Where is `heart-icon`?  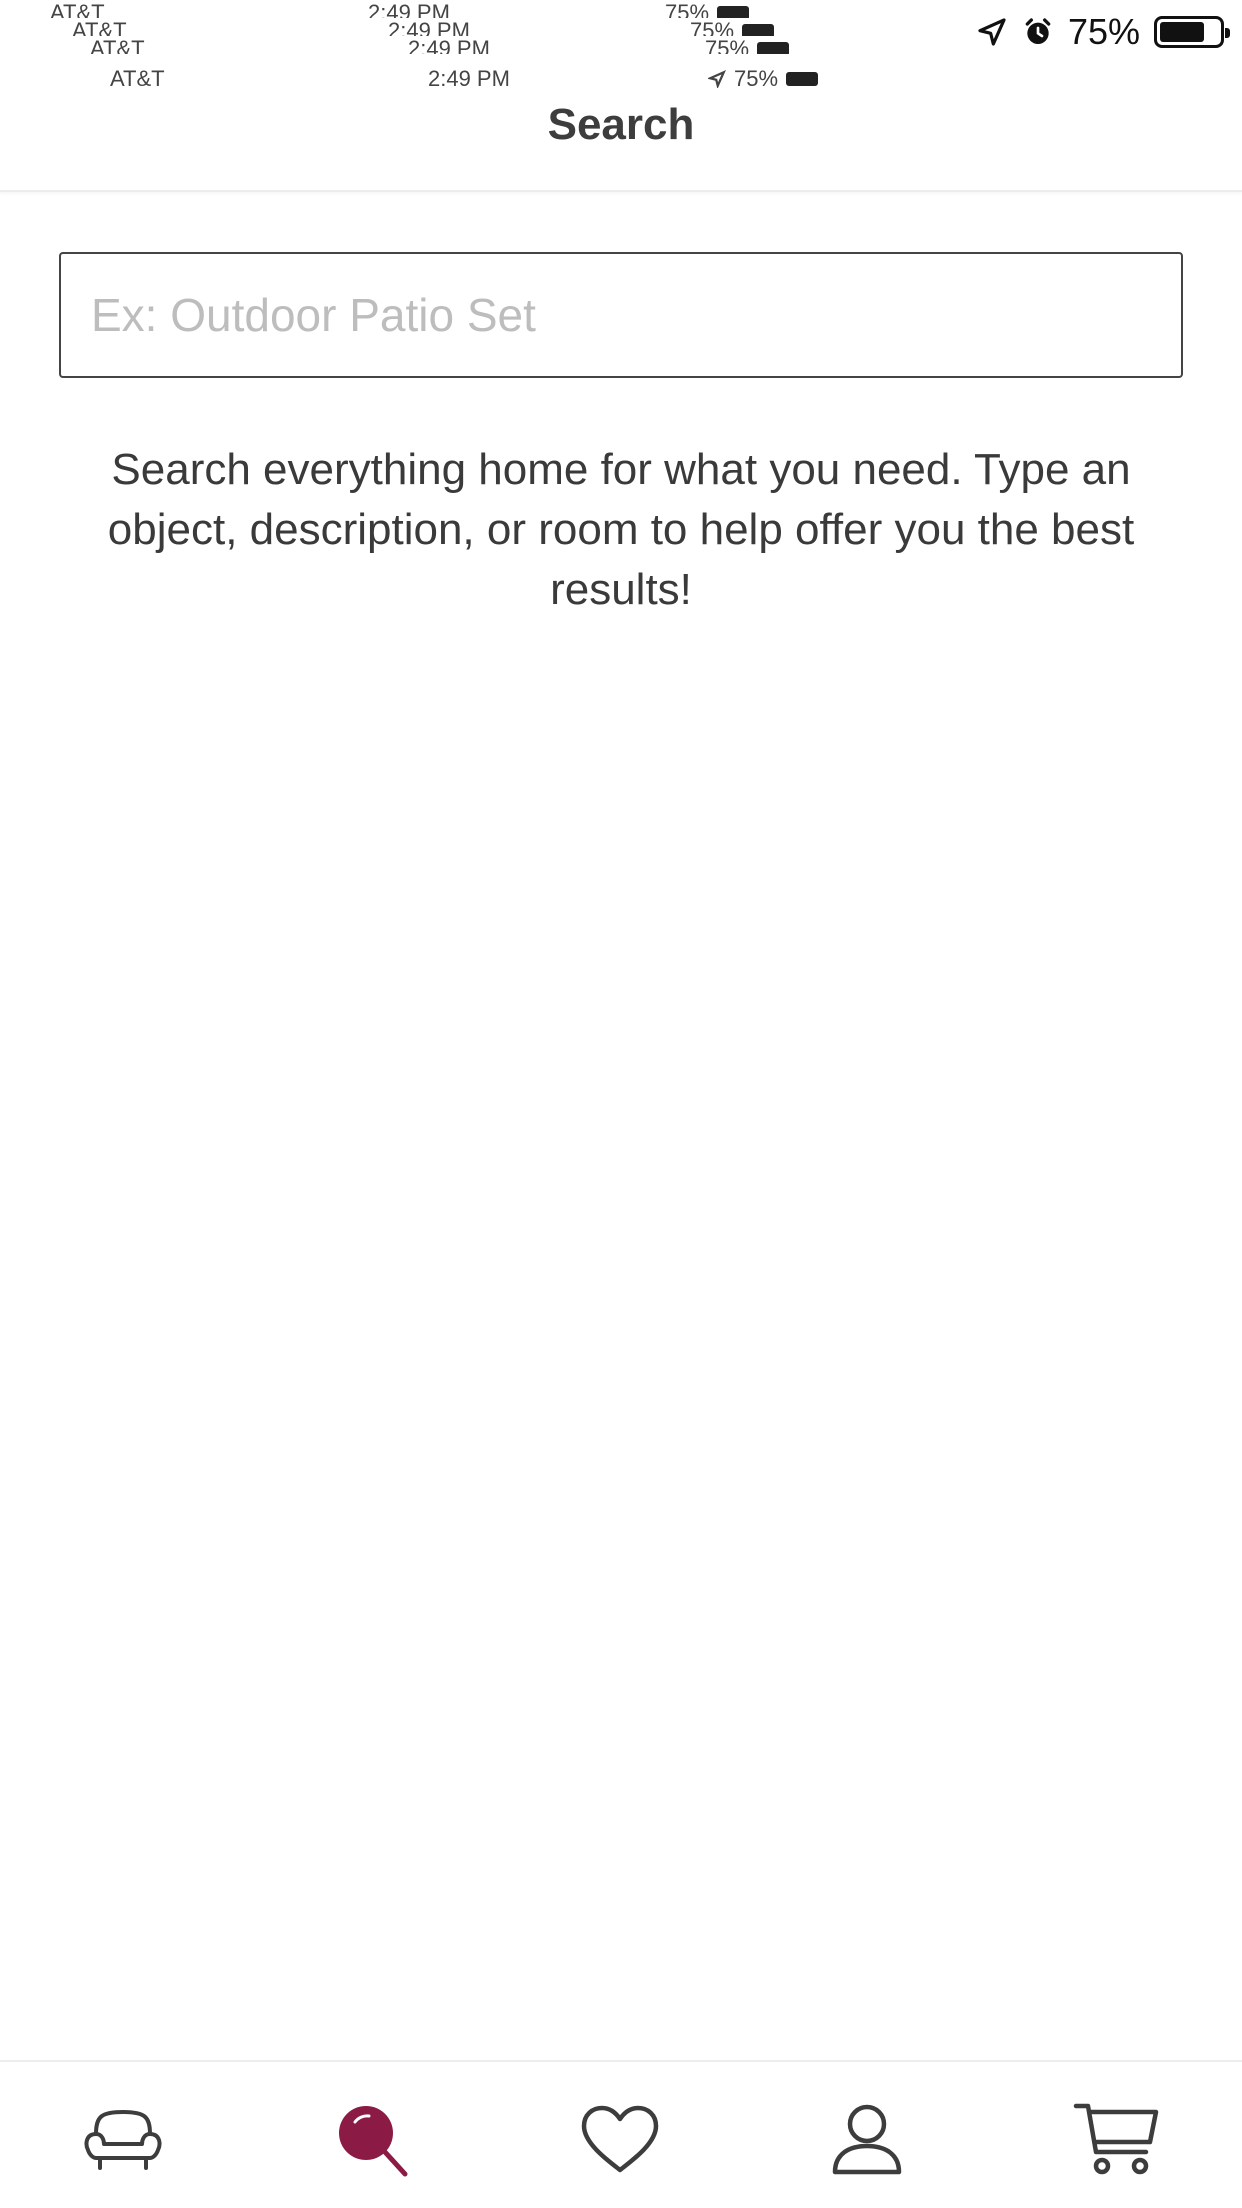 heart-icon is located at coordinates (620, 2139).